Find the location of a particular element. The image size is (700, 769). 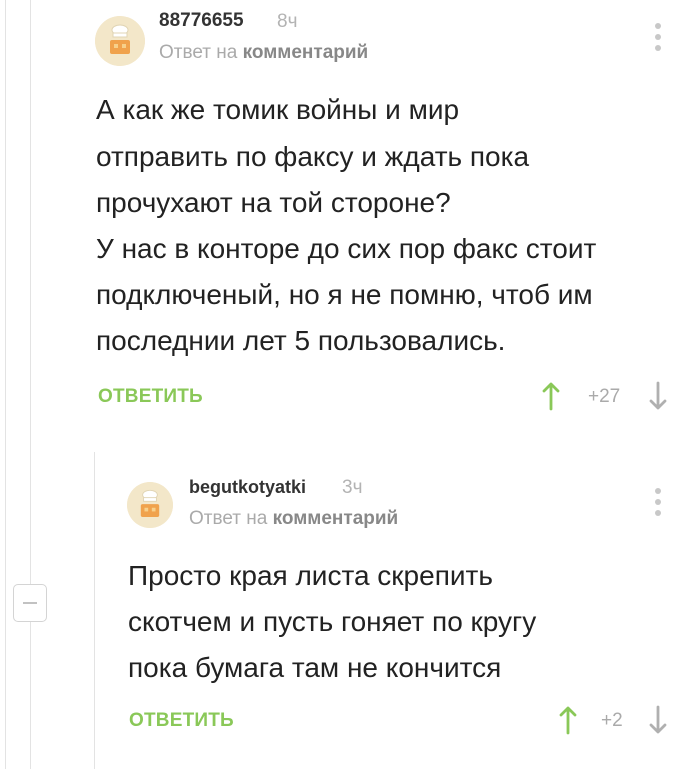

comment-time: 8ч is located at coordinates (287, 22).